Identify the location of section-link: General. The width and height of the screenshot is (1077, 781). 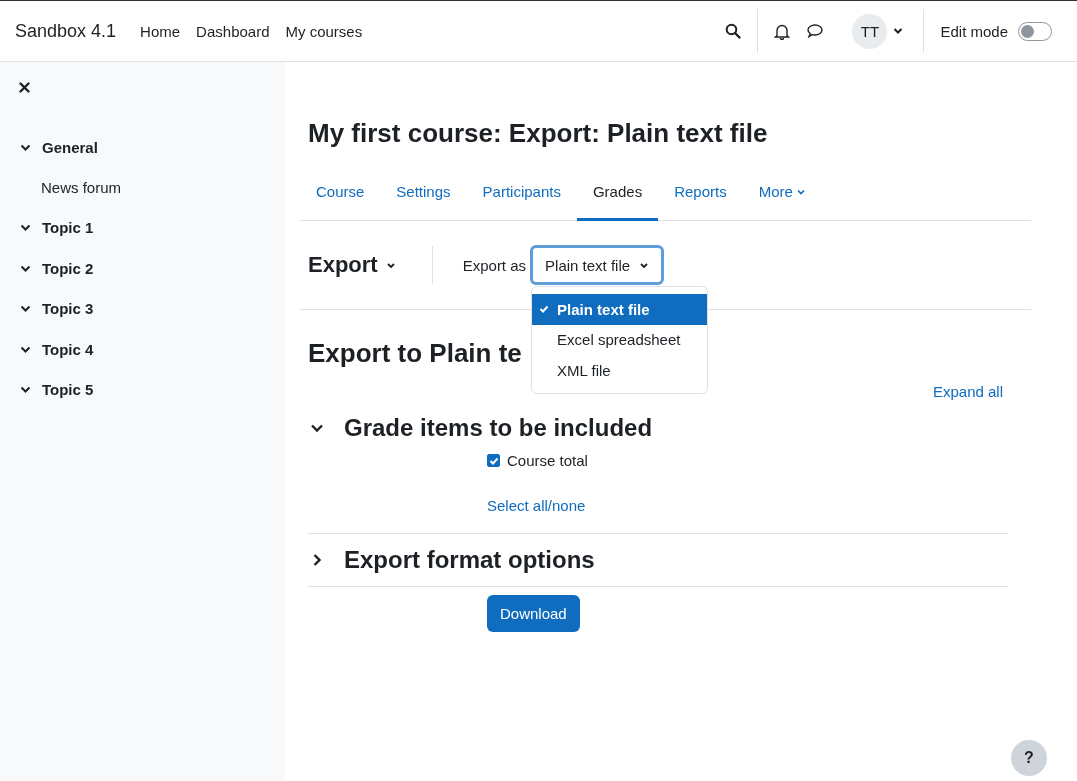
(70, 147).